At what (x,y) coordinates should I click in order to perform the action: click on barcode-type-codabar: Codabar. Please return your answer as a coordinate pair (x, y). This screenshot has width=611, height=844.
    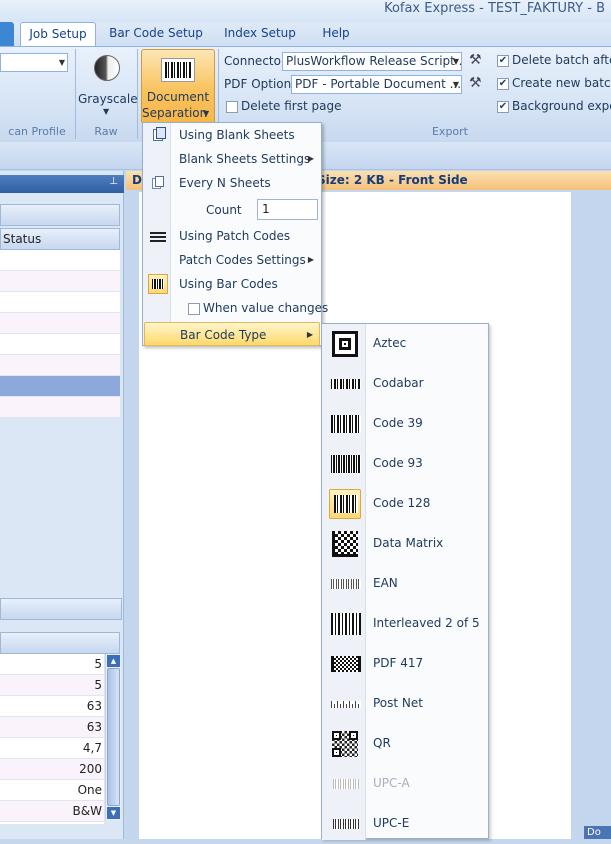
    Looking at the image, I should click on (405, 384).